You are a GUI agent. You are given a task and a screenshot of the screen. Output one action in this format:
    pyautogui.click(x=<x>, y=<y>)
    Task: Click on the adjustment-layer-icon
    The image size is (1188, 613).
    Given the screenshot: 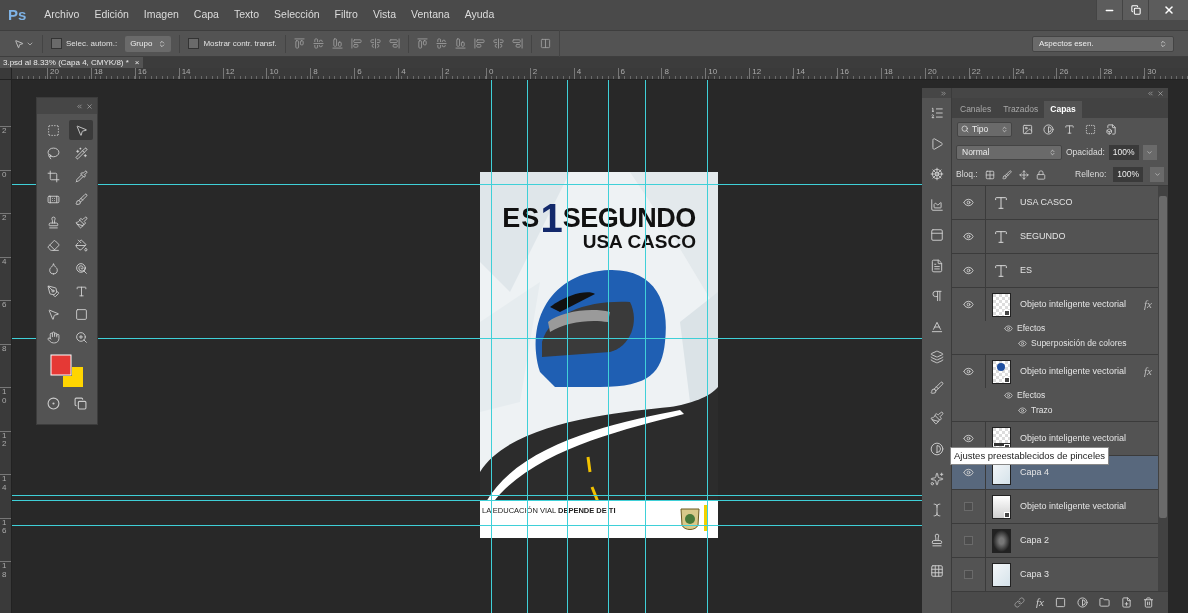 What is the action you would take?
    pyautogui.click(x=1082, y=602)
    